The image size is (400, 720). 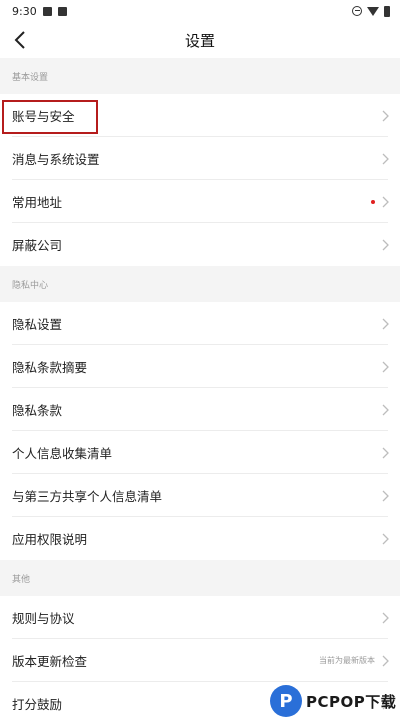 What do you see at coordinates (62, 11) in the screenshot?
I see `notification-icon` at bounding box center [62, 11].